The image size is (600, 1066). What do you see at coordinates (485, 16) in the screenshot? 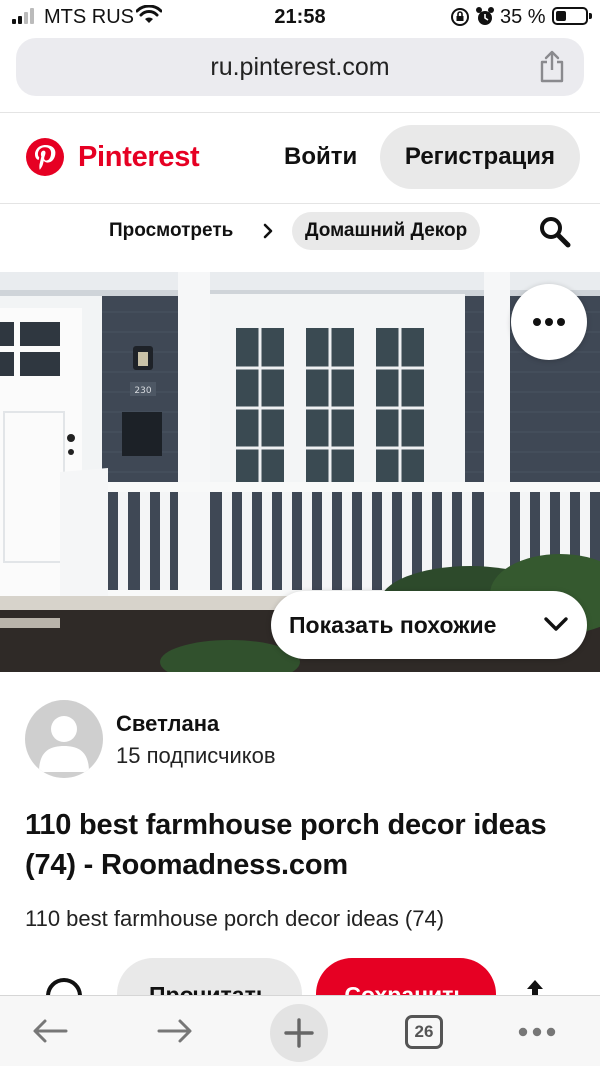
I see `alarm-icon` at bounding box center [485, 16].